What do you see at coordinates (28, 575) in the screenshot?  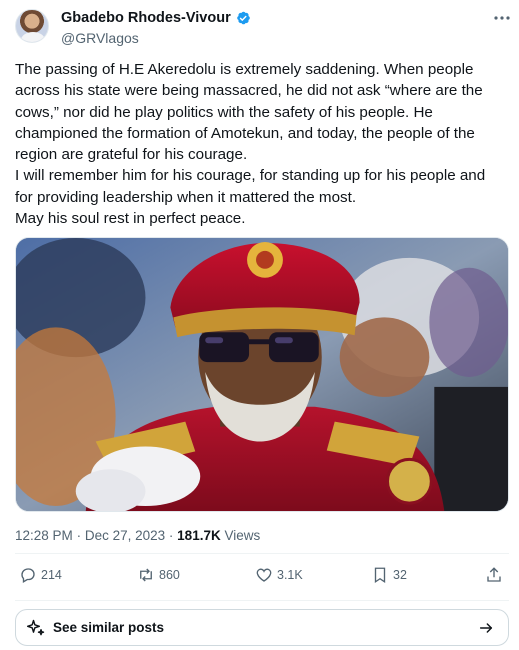 I see `reply-icon` at bounding box center [28, 575].